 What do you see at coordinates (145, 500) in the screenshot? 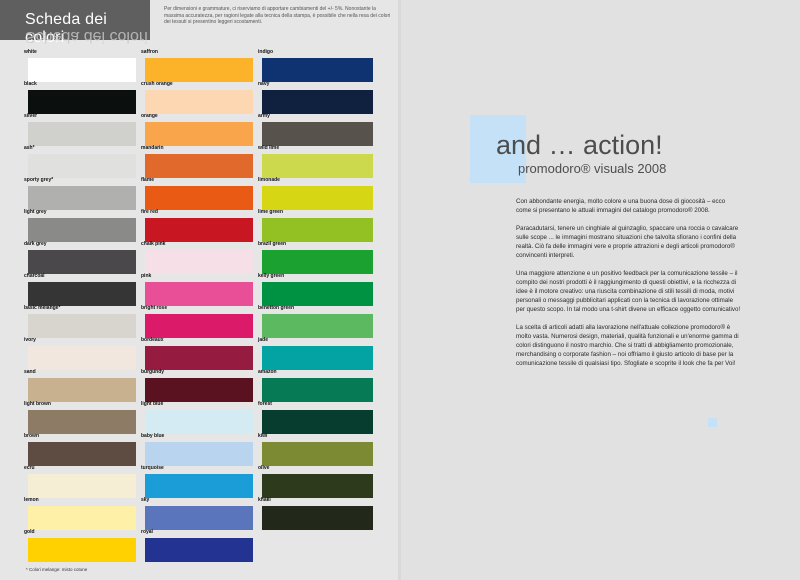
I see `swatch-label: sky` at bounding box center [145, 500].